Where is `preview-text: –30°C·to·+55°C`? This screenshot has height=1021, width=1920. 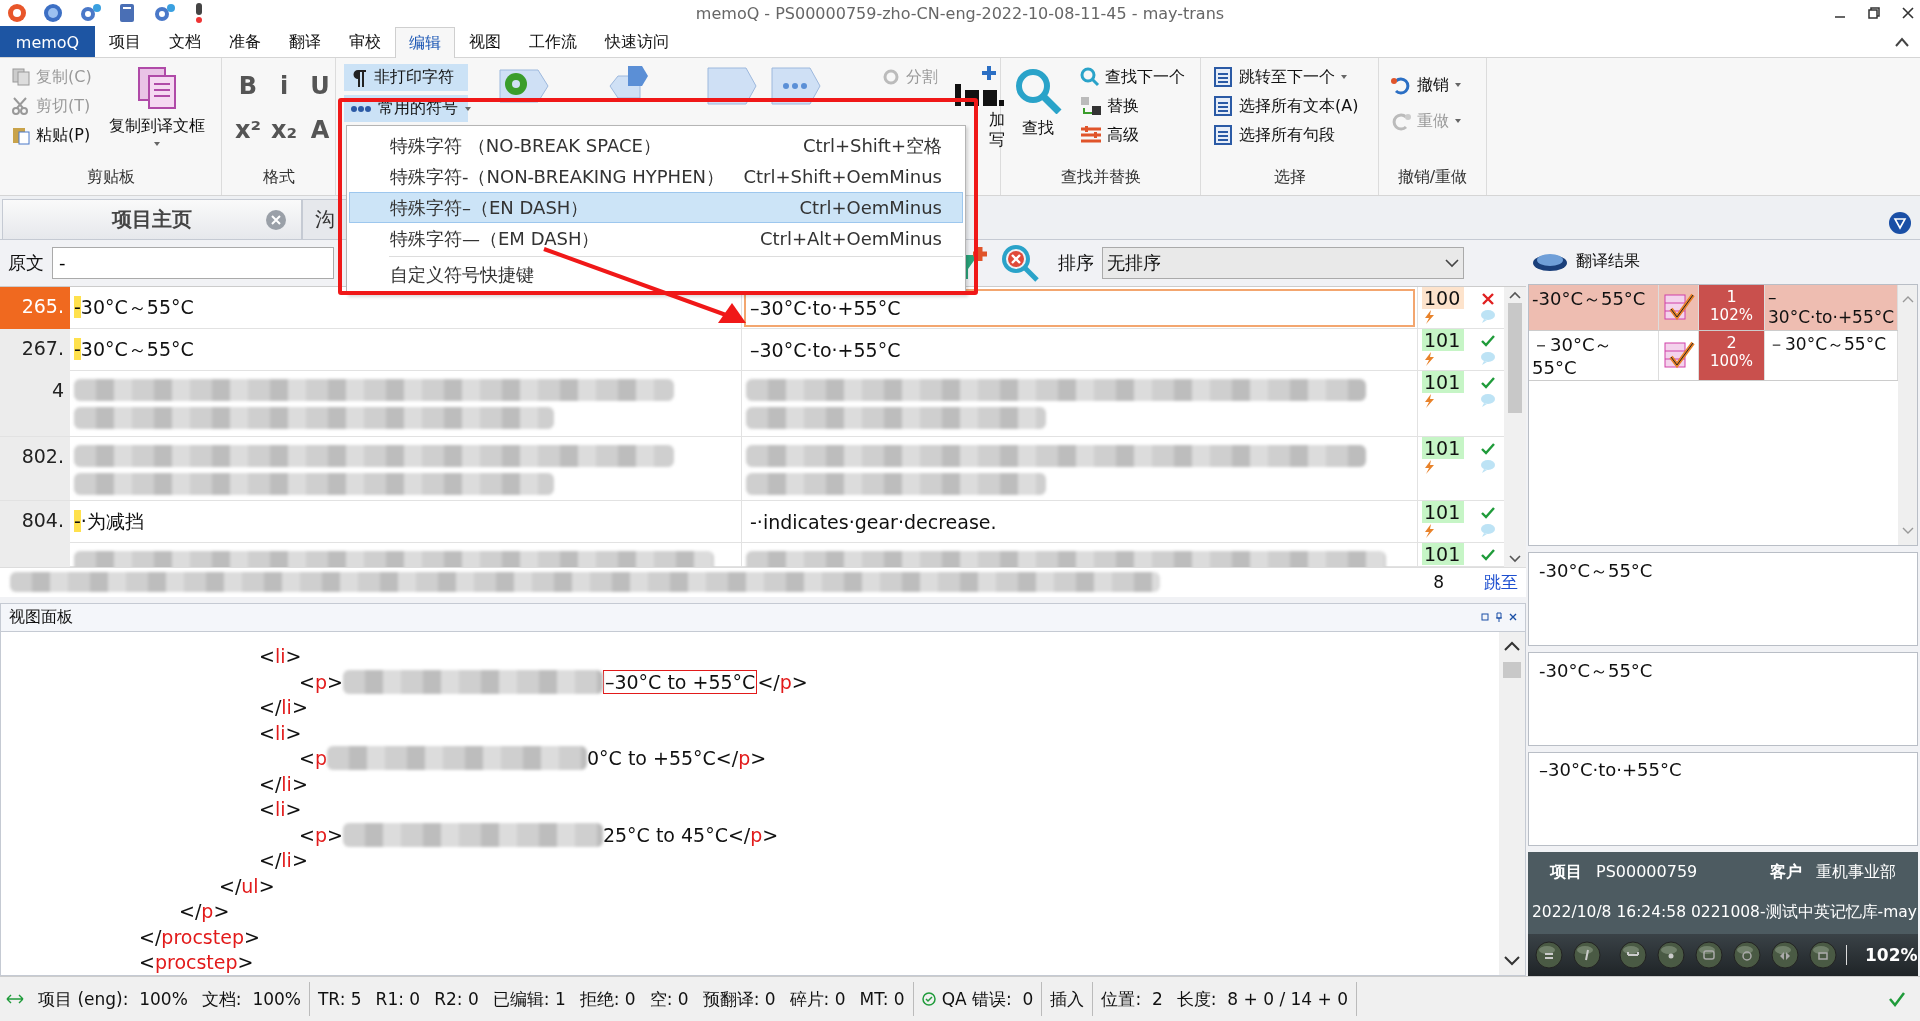
preview-text: –30°C·to·+55°C is located at coordinates (1610, 769).